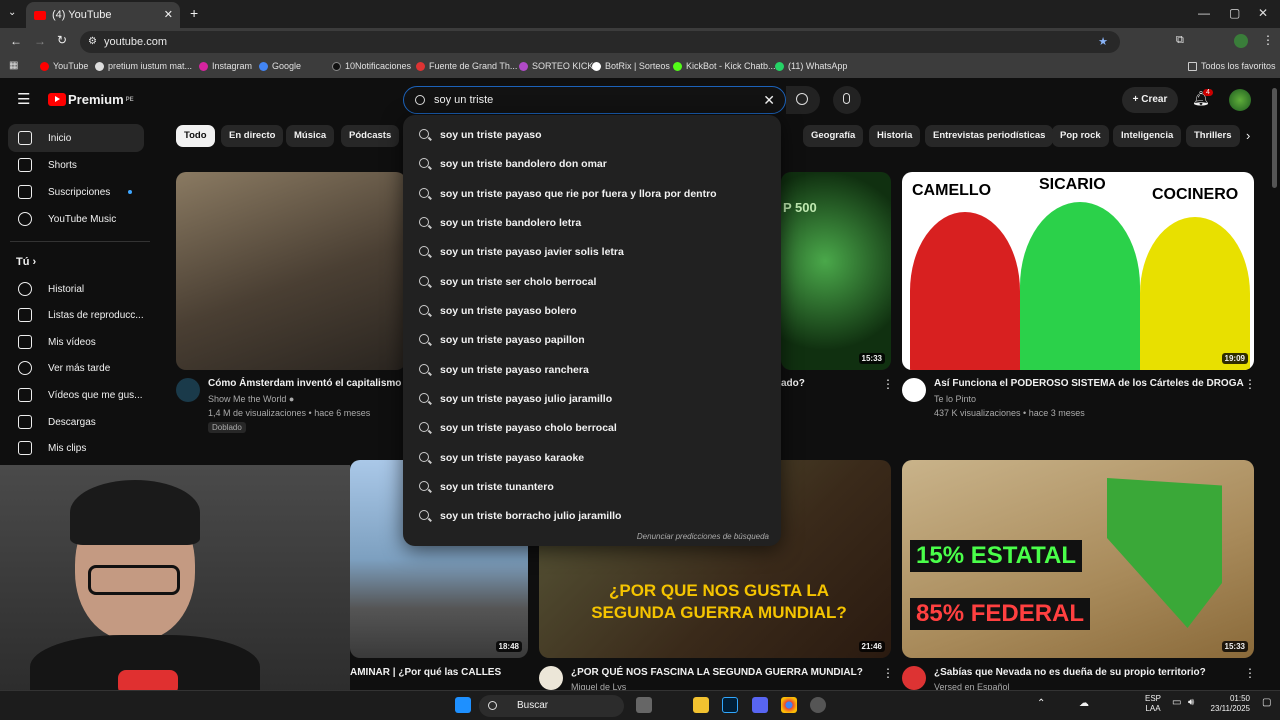  What do you see at coordinates (12, 12) in the screenshot?
I see `tab-list-button: ⌄` at bounding box center [12, 12].